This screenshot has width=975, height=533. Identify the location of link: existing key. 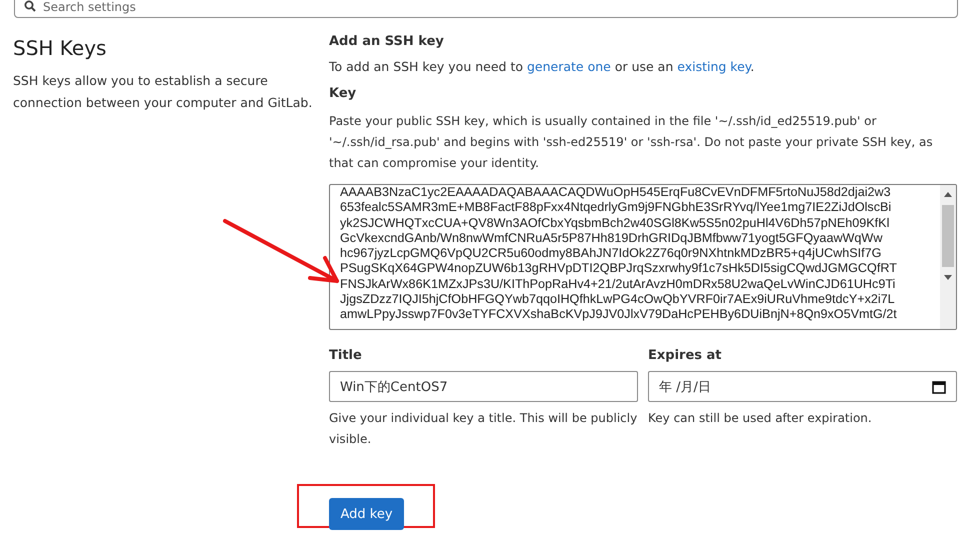
(713, 66).